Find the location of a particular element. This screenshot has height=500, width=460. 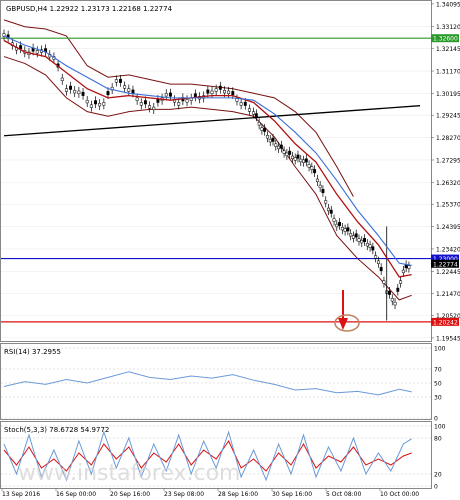

stoch-tick-label: 20 is located at coordinates (438, 475).